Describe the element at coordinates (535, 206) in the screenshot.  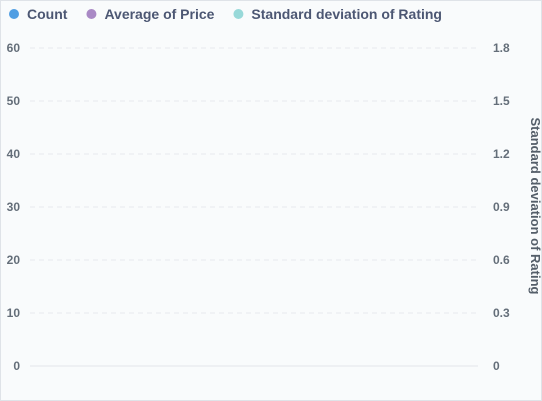
I see `right-axis-label: Standard deviation of Rating` at that location.